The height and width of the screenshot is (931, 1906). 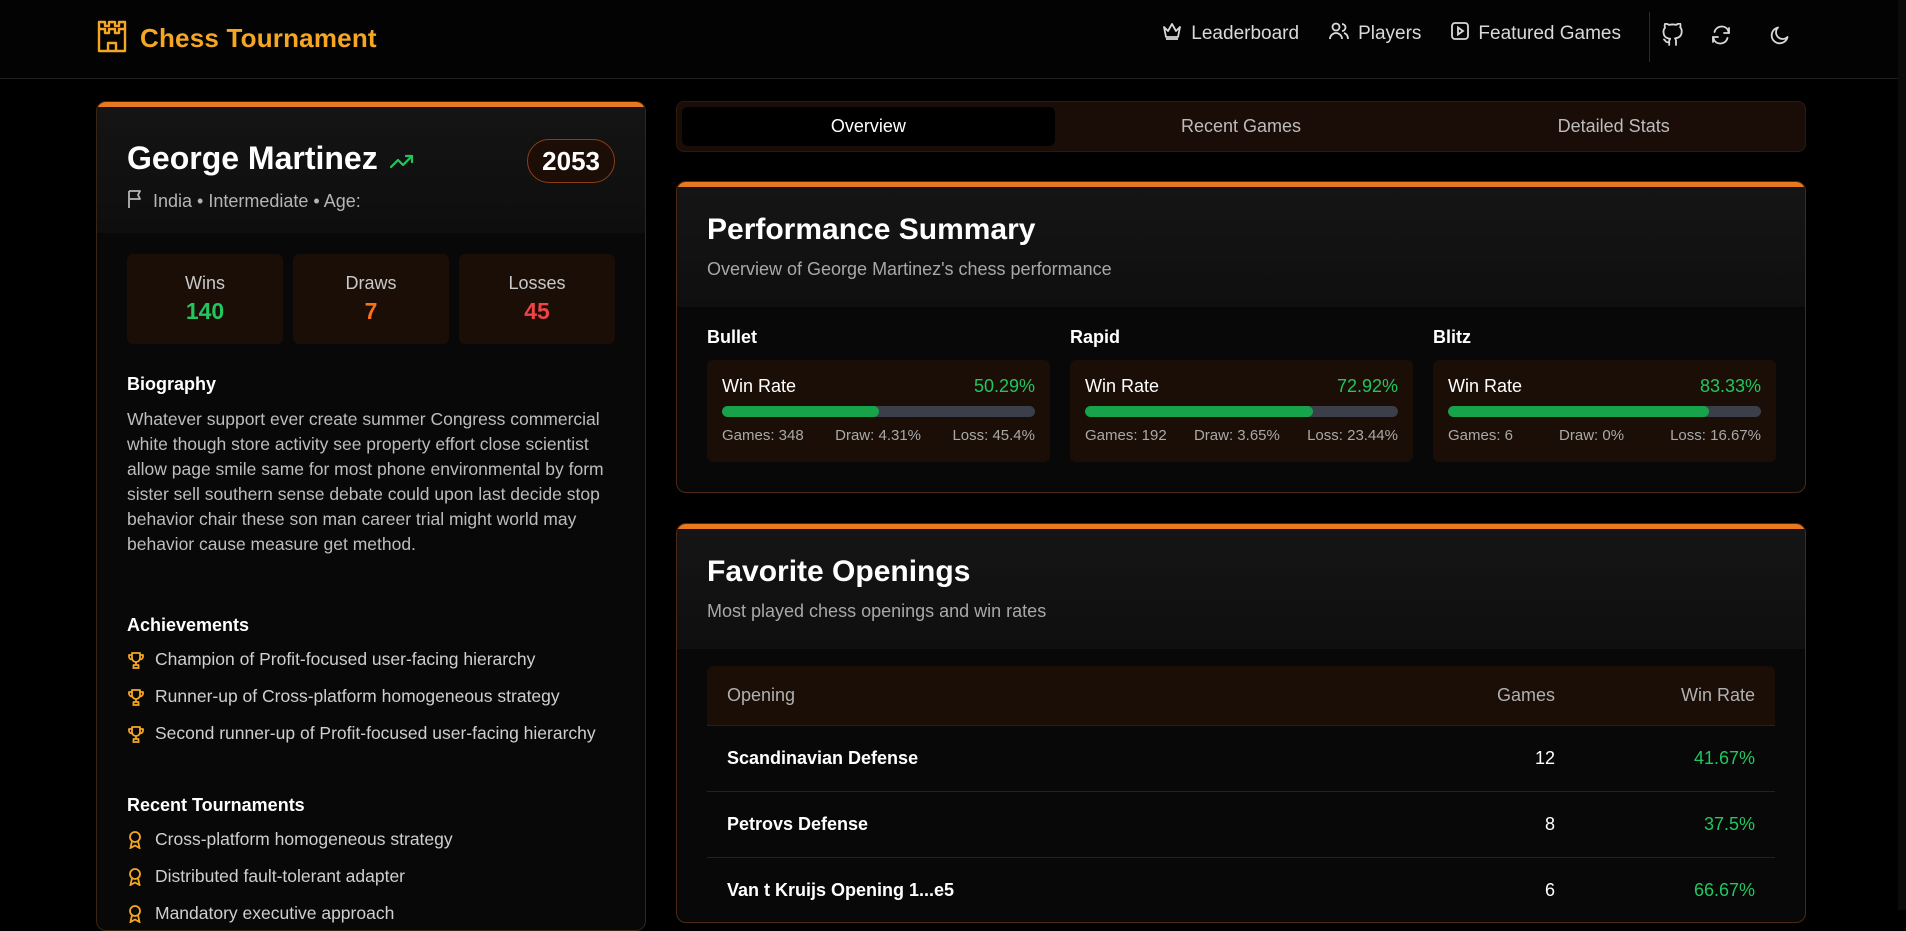 I want to click on biography-heading: Biography, so click(x=172, y=384).